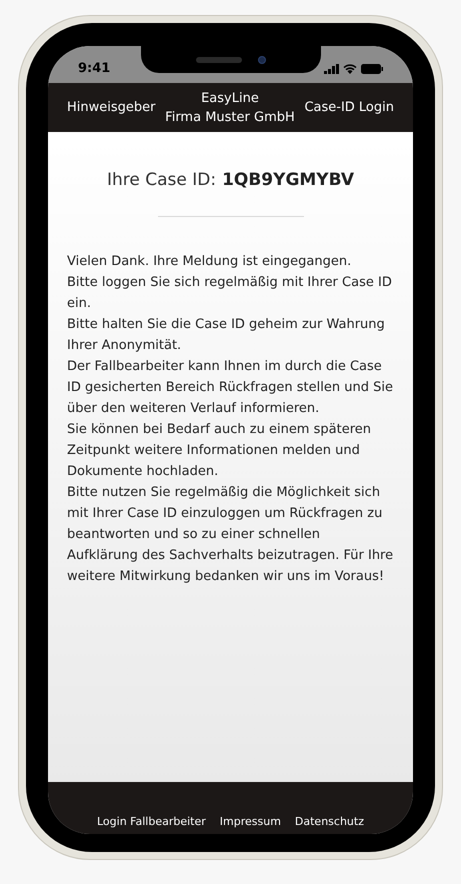 Image resolution: width=461 pixels, height=884 pixels. Describe the element at coordinates (230, 388) in the screenshot. I see `message-paragraph: Der Fallbearbeiter kann Ihnen im durch die Case ID gesicherten Bereich Rückfragen stellen und Sie über den weiteren Verlauf informieren.` at that location.